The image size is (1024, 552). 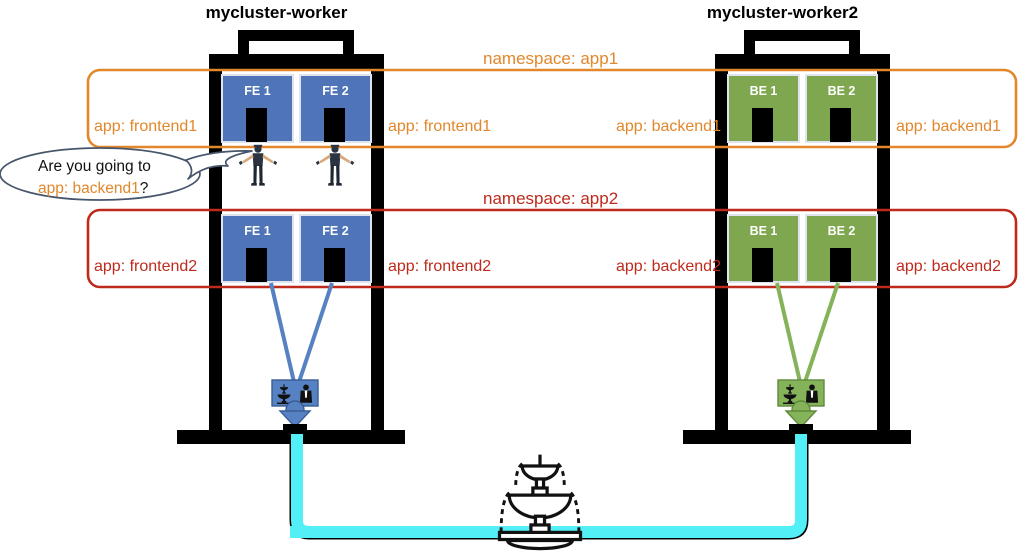 I want to click on app-label-frontend1-outer: app: frontend1, so click(x=146, y=126).